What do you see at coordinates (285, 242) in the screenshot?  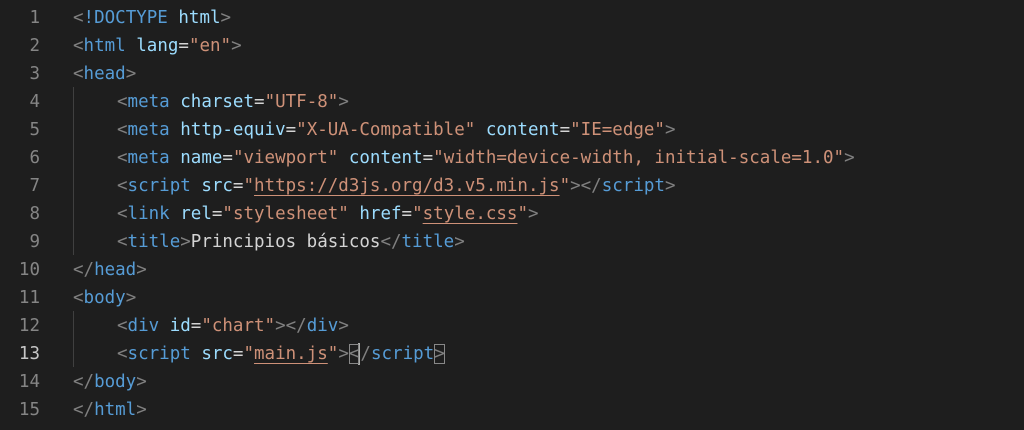 I see `token-text: Principios básicos` at bounding box center [285, 242].